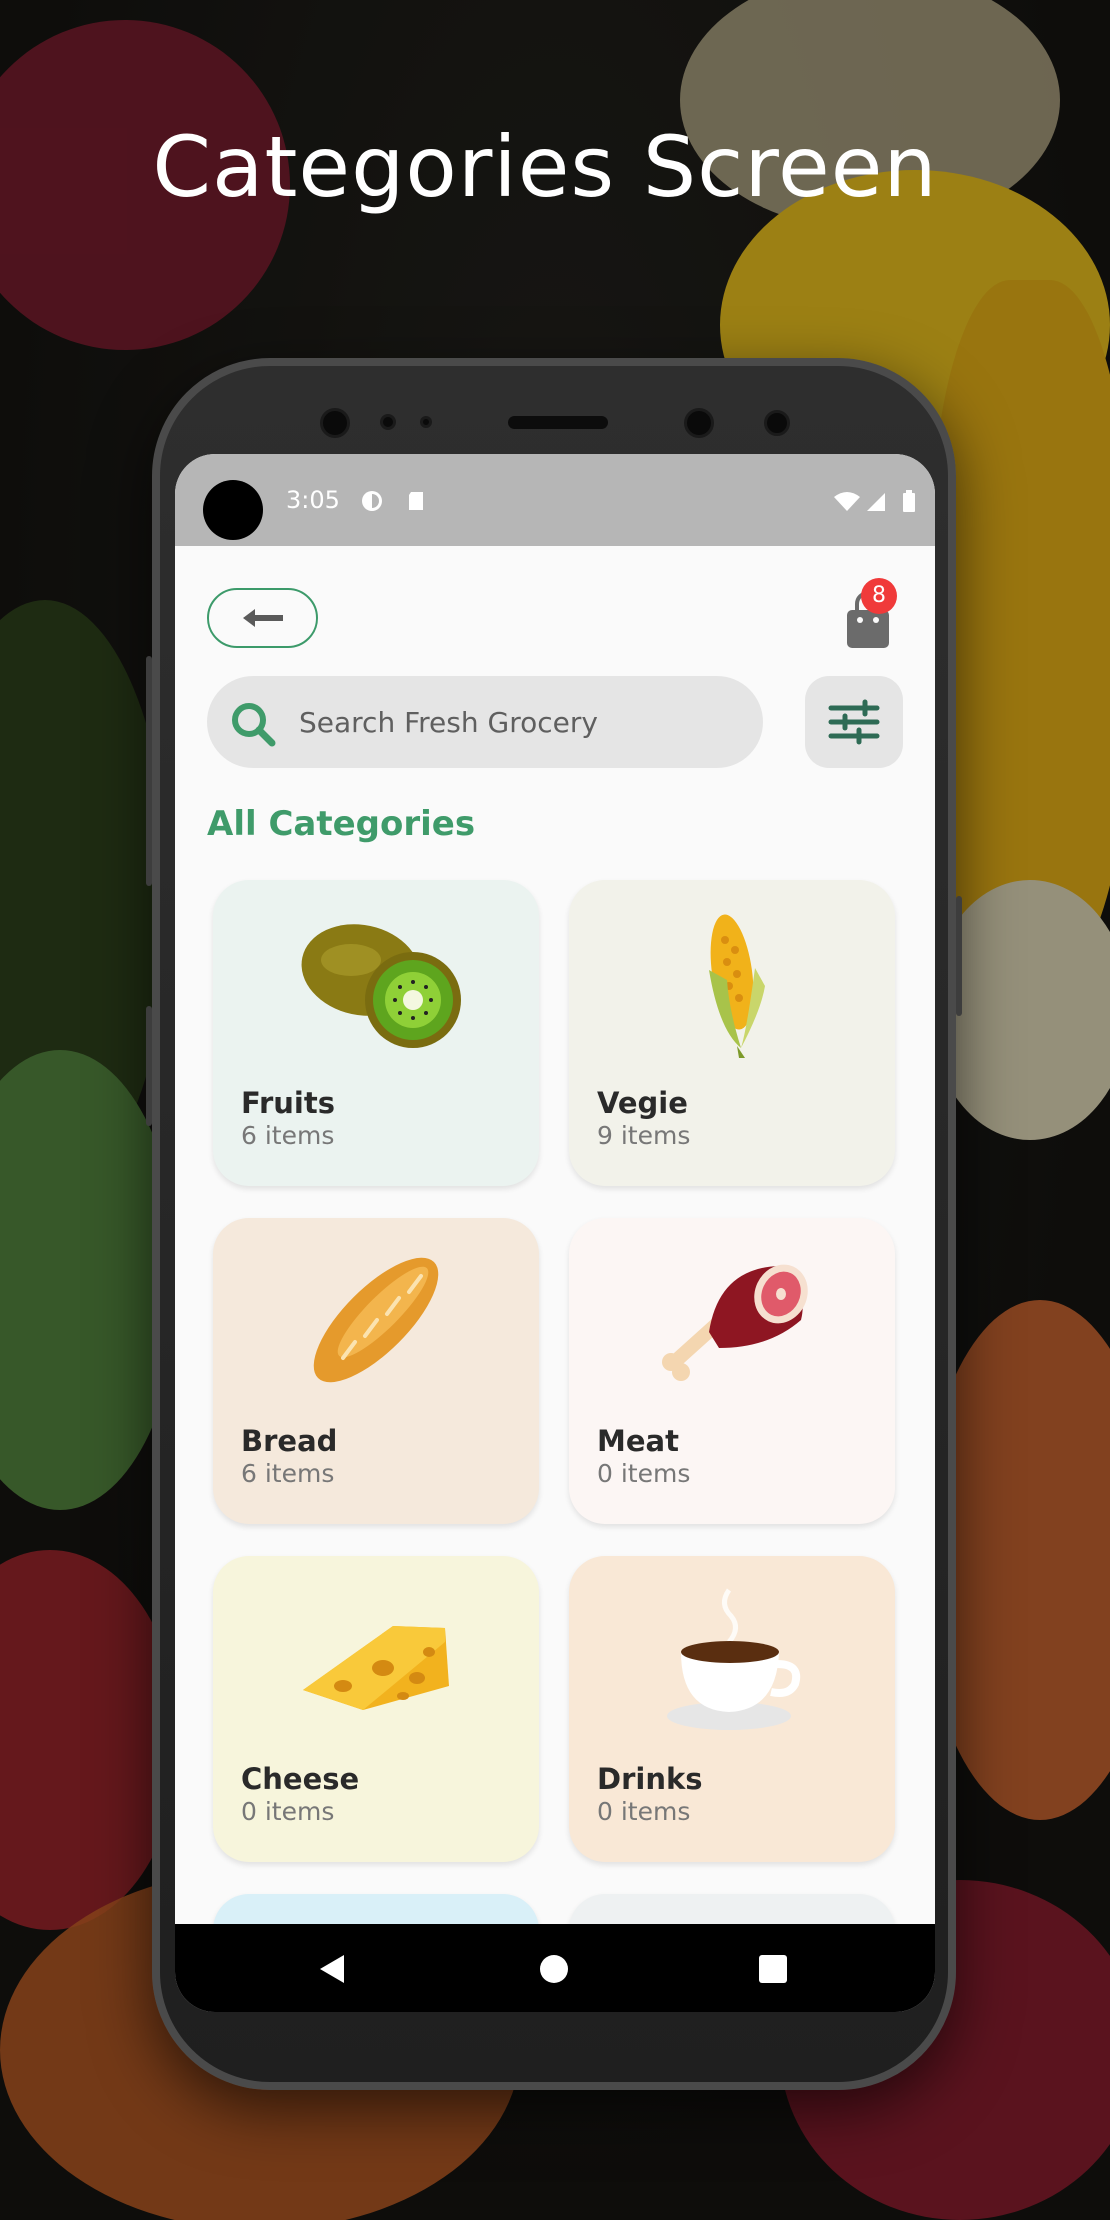  What do you see at coordinates (289, 1441) in the screenshot?
I see `category-name: Bread` at bounding box center [289, 1441].